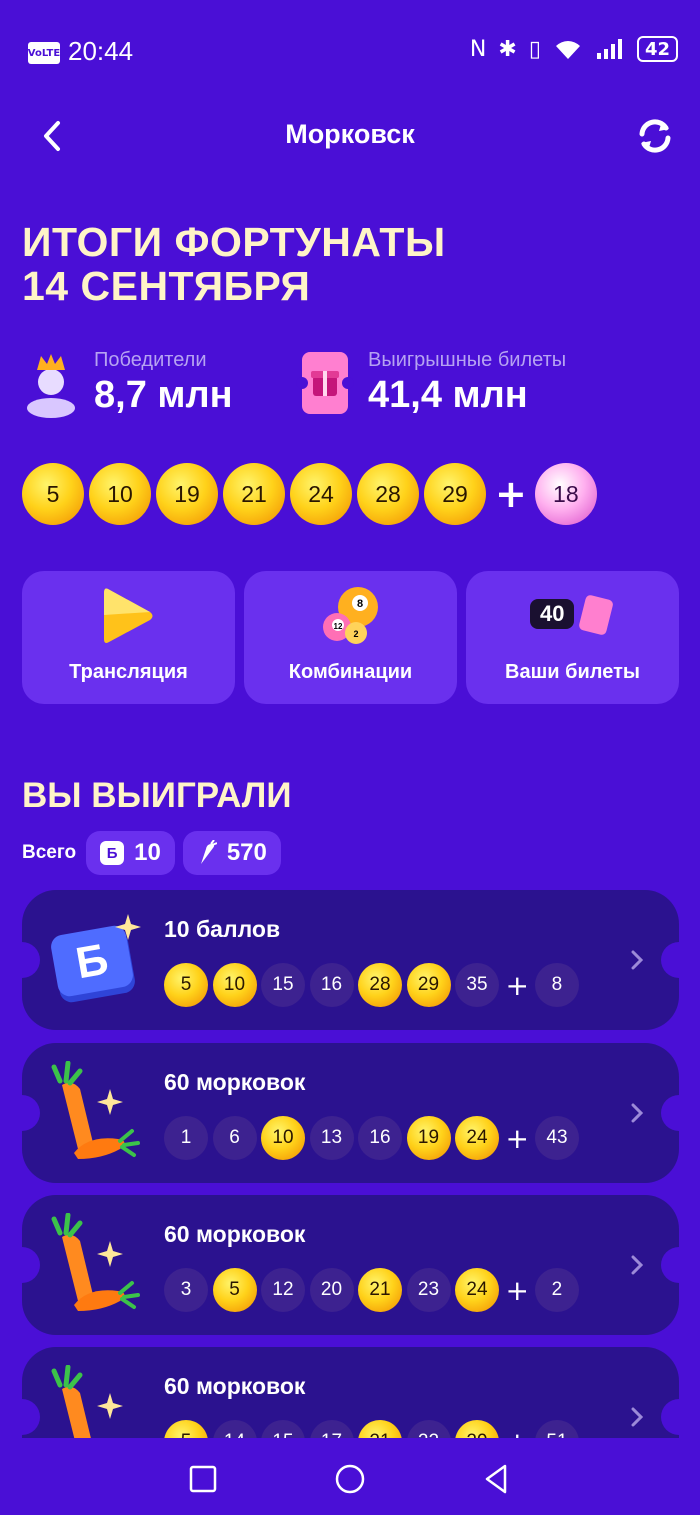 The height and width of the screenshot is (1515, 700). I want to click on drawn-ball: 29, so click(455, 494).